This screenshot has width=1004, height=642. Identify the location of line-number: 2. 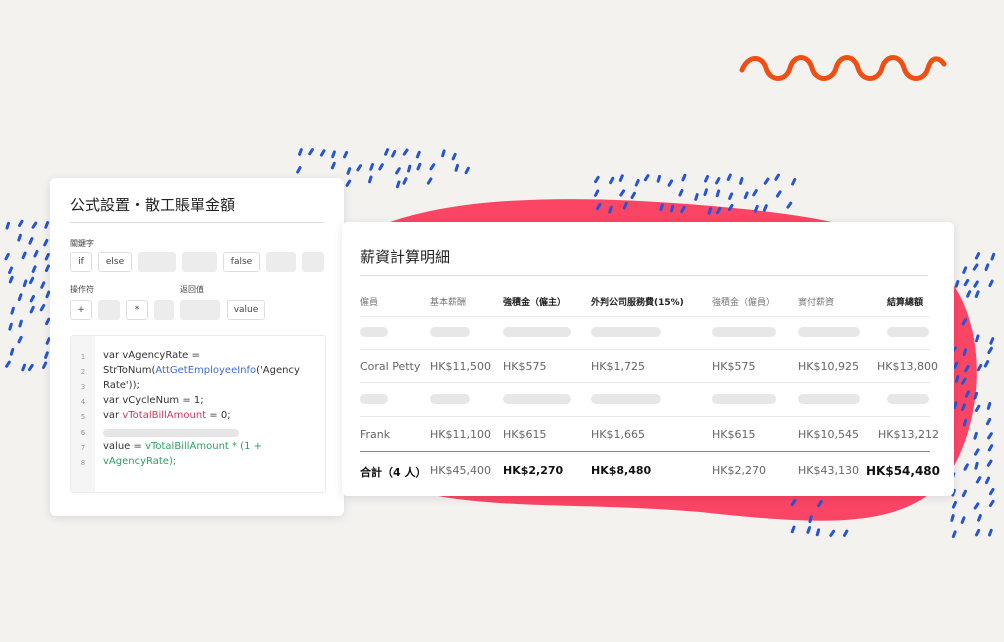
(83, 372).